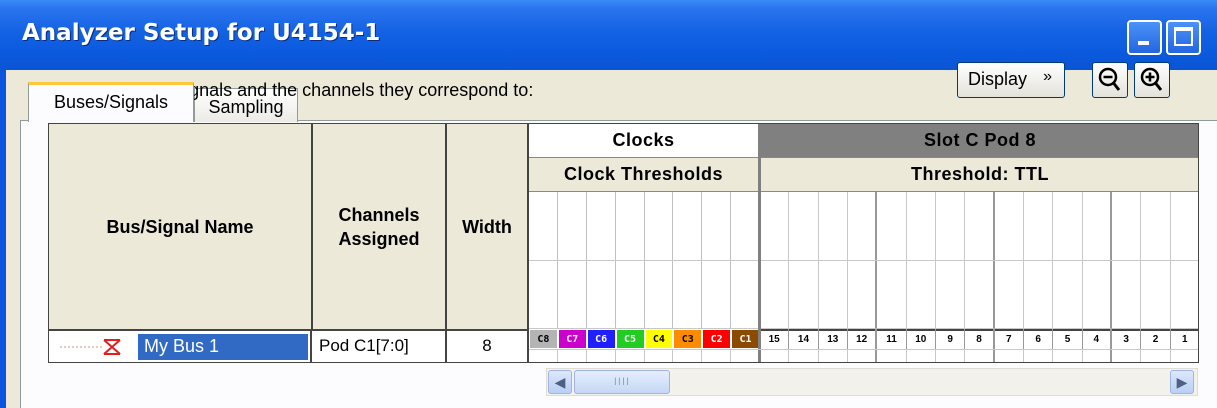  Describe the element at coordinates (775, 339) in the screenshot. I see `bit-label: 15` at that location.